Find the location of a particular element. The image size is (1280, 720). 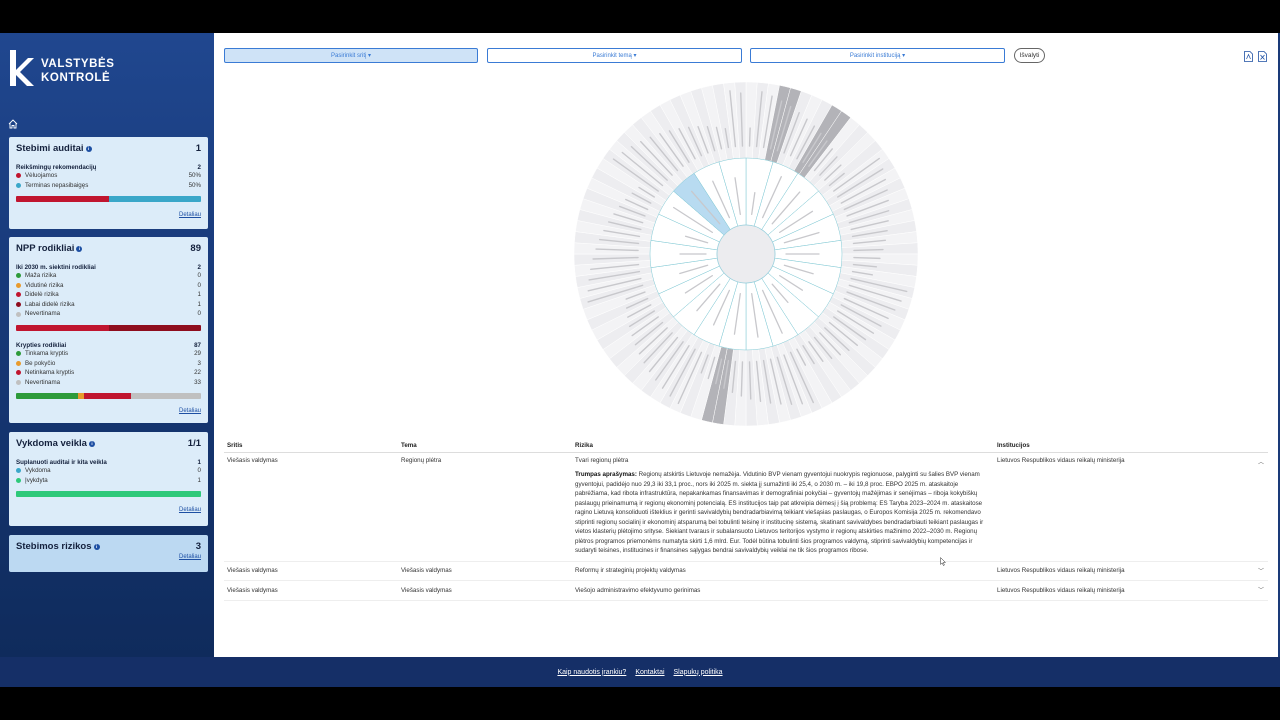

risks-detail-link: Detaliau is located at coordinates (108, 557).